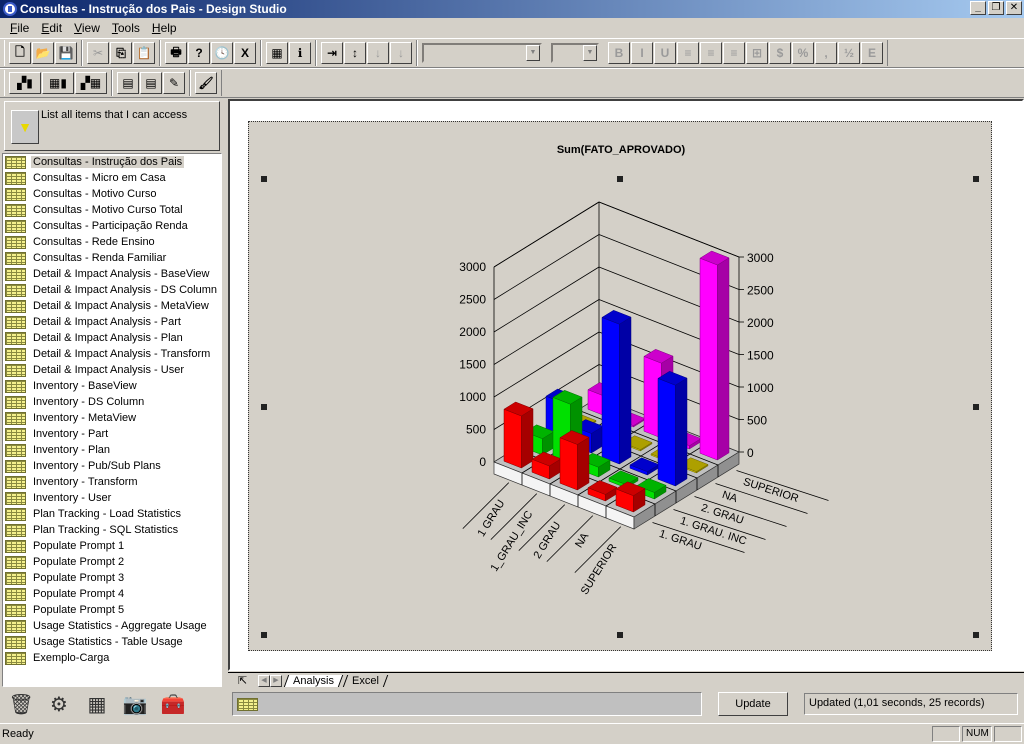  I want to click on align-right-button: ≡, so click(734, 53).